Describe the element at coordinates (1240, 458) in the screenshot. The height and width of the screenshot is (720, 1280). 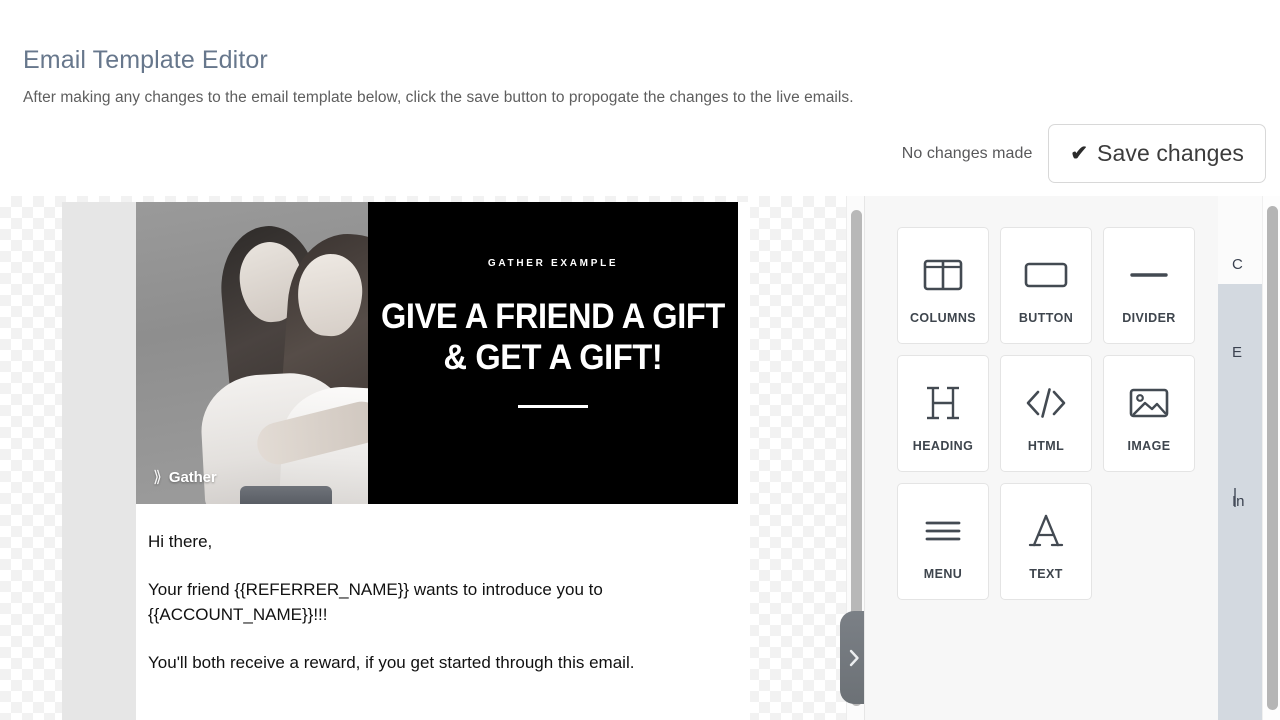
I see `settings-panel-inner: C E In` at that location.